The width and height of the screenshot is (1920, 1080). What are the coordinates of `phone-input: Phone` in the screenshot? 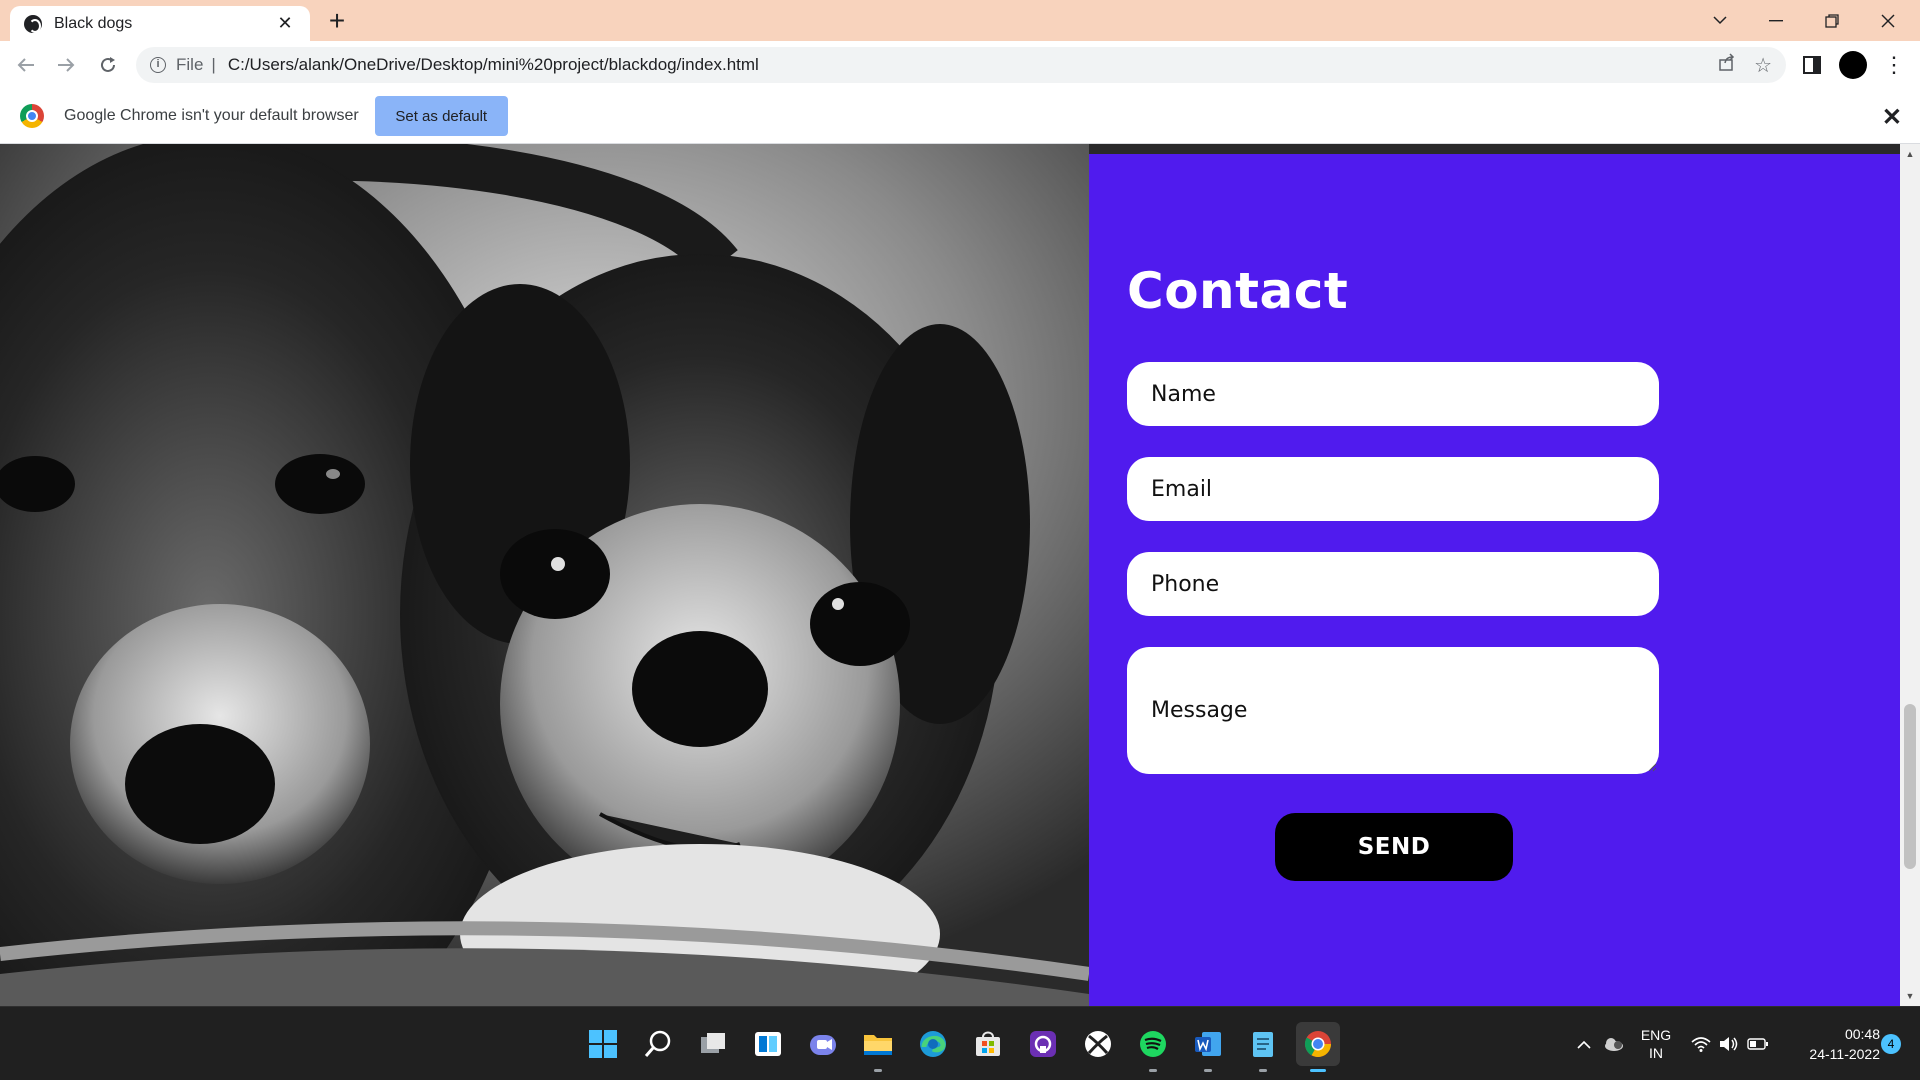 It's located at (1393, 584).